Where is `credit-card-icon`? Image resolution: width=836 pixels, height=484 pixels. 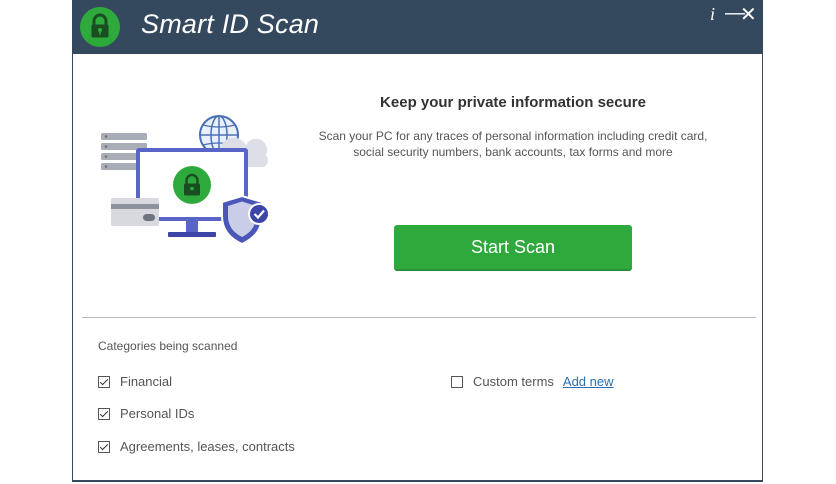
credit-card-icon is located at coordinates (135, 212).